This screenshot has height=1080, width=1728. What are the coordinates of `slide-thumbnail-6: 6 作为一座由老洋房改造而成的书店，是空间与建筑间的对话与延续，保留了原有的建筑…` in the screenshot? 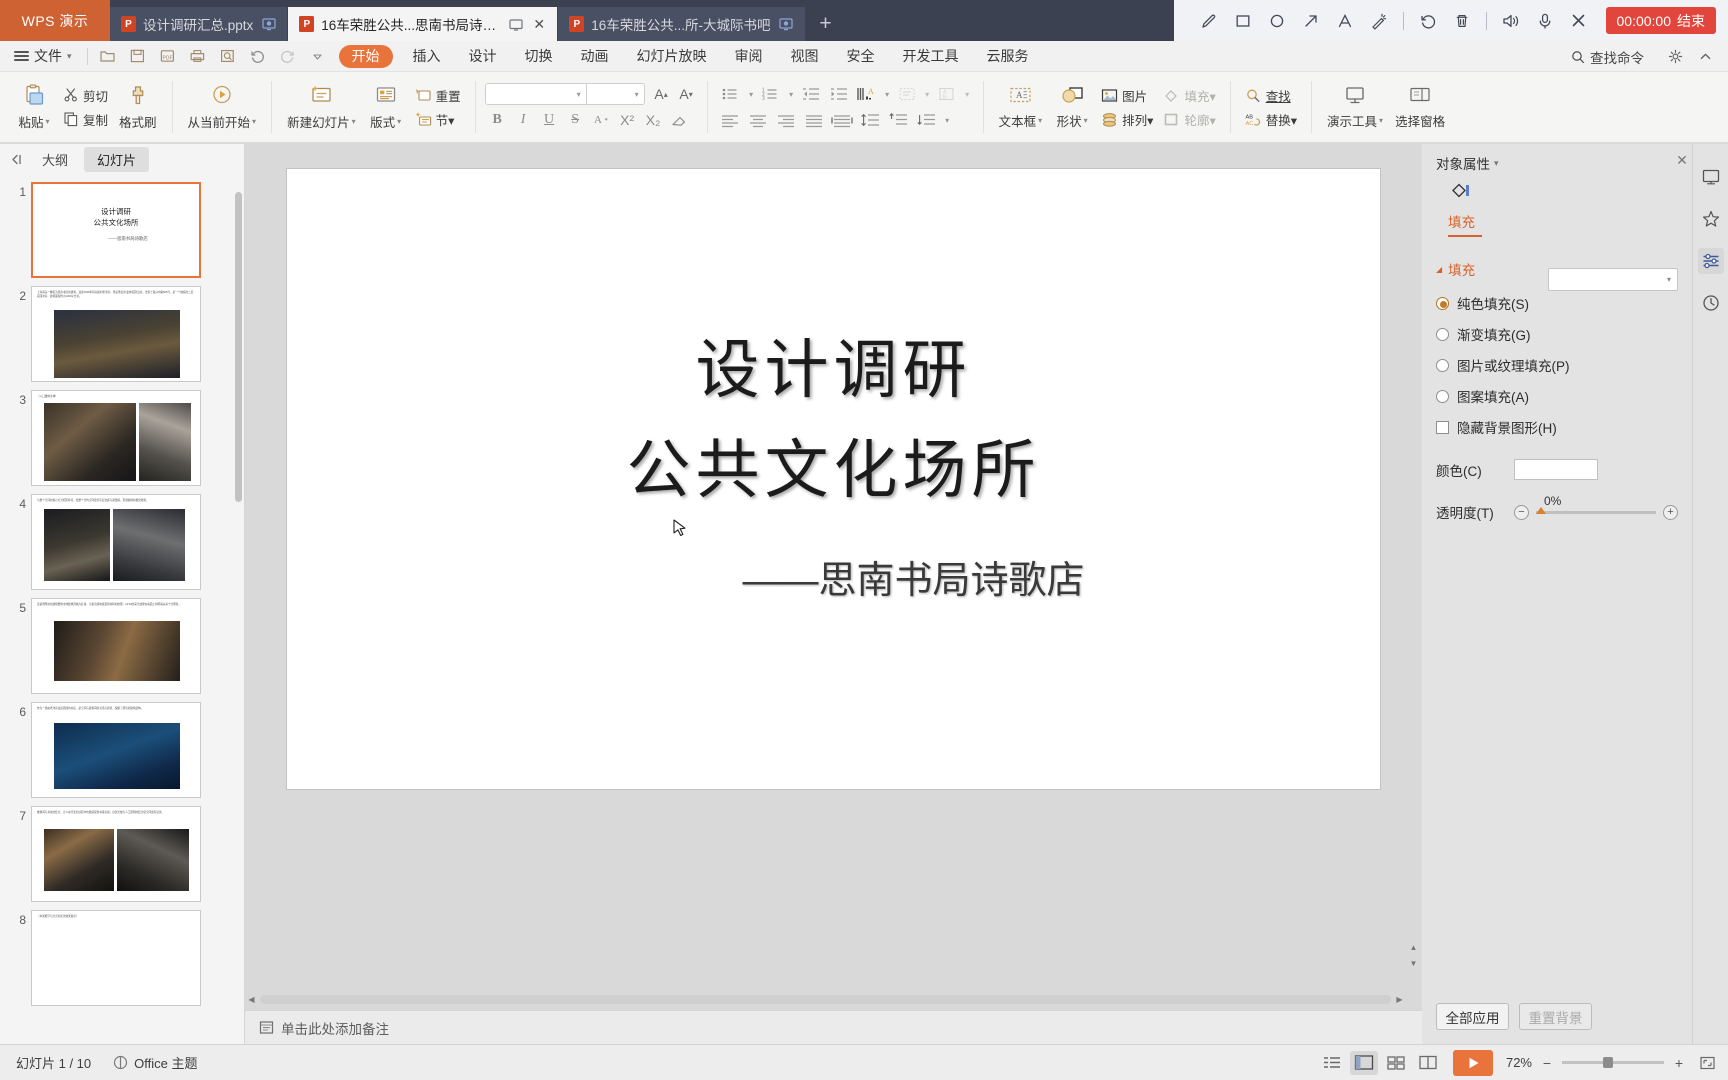 It's located at (122, 750).